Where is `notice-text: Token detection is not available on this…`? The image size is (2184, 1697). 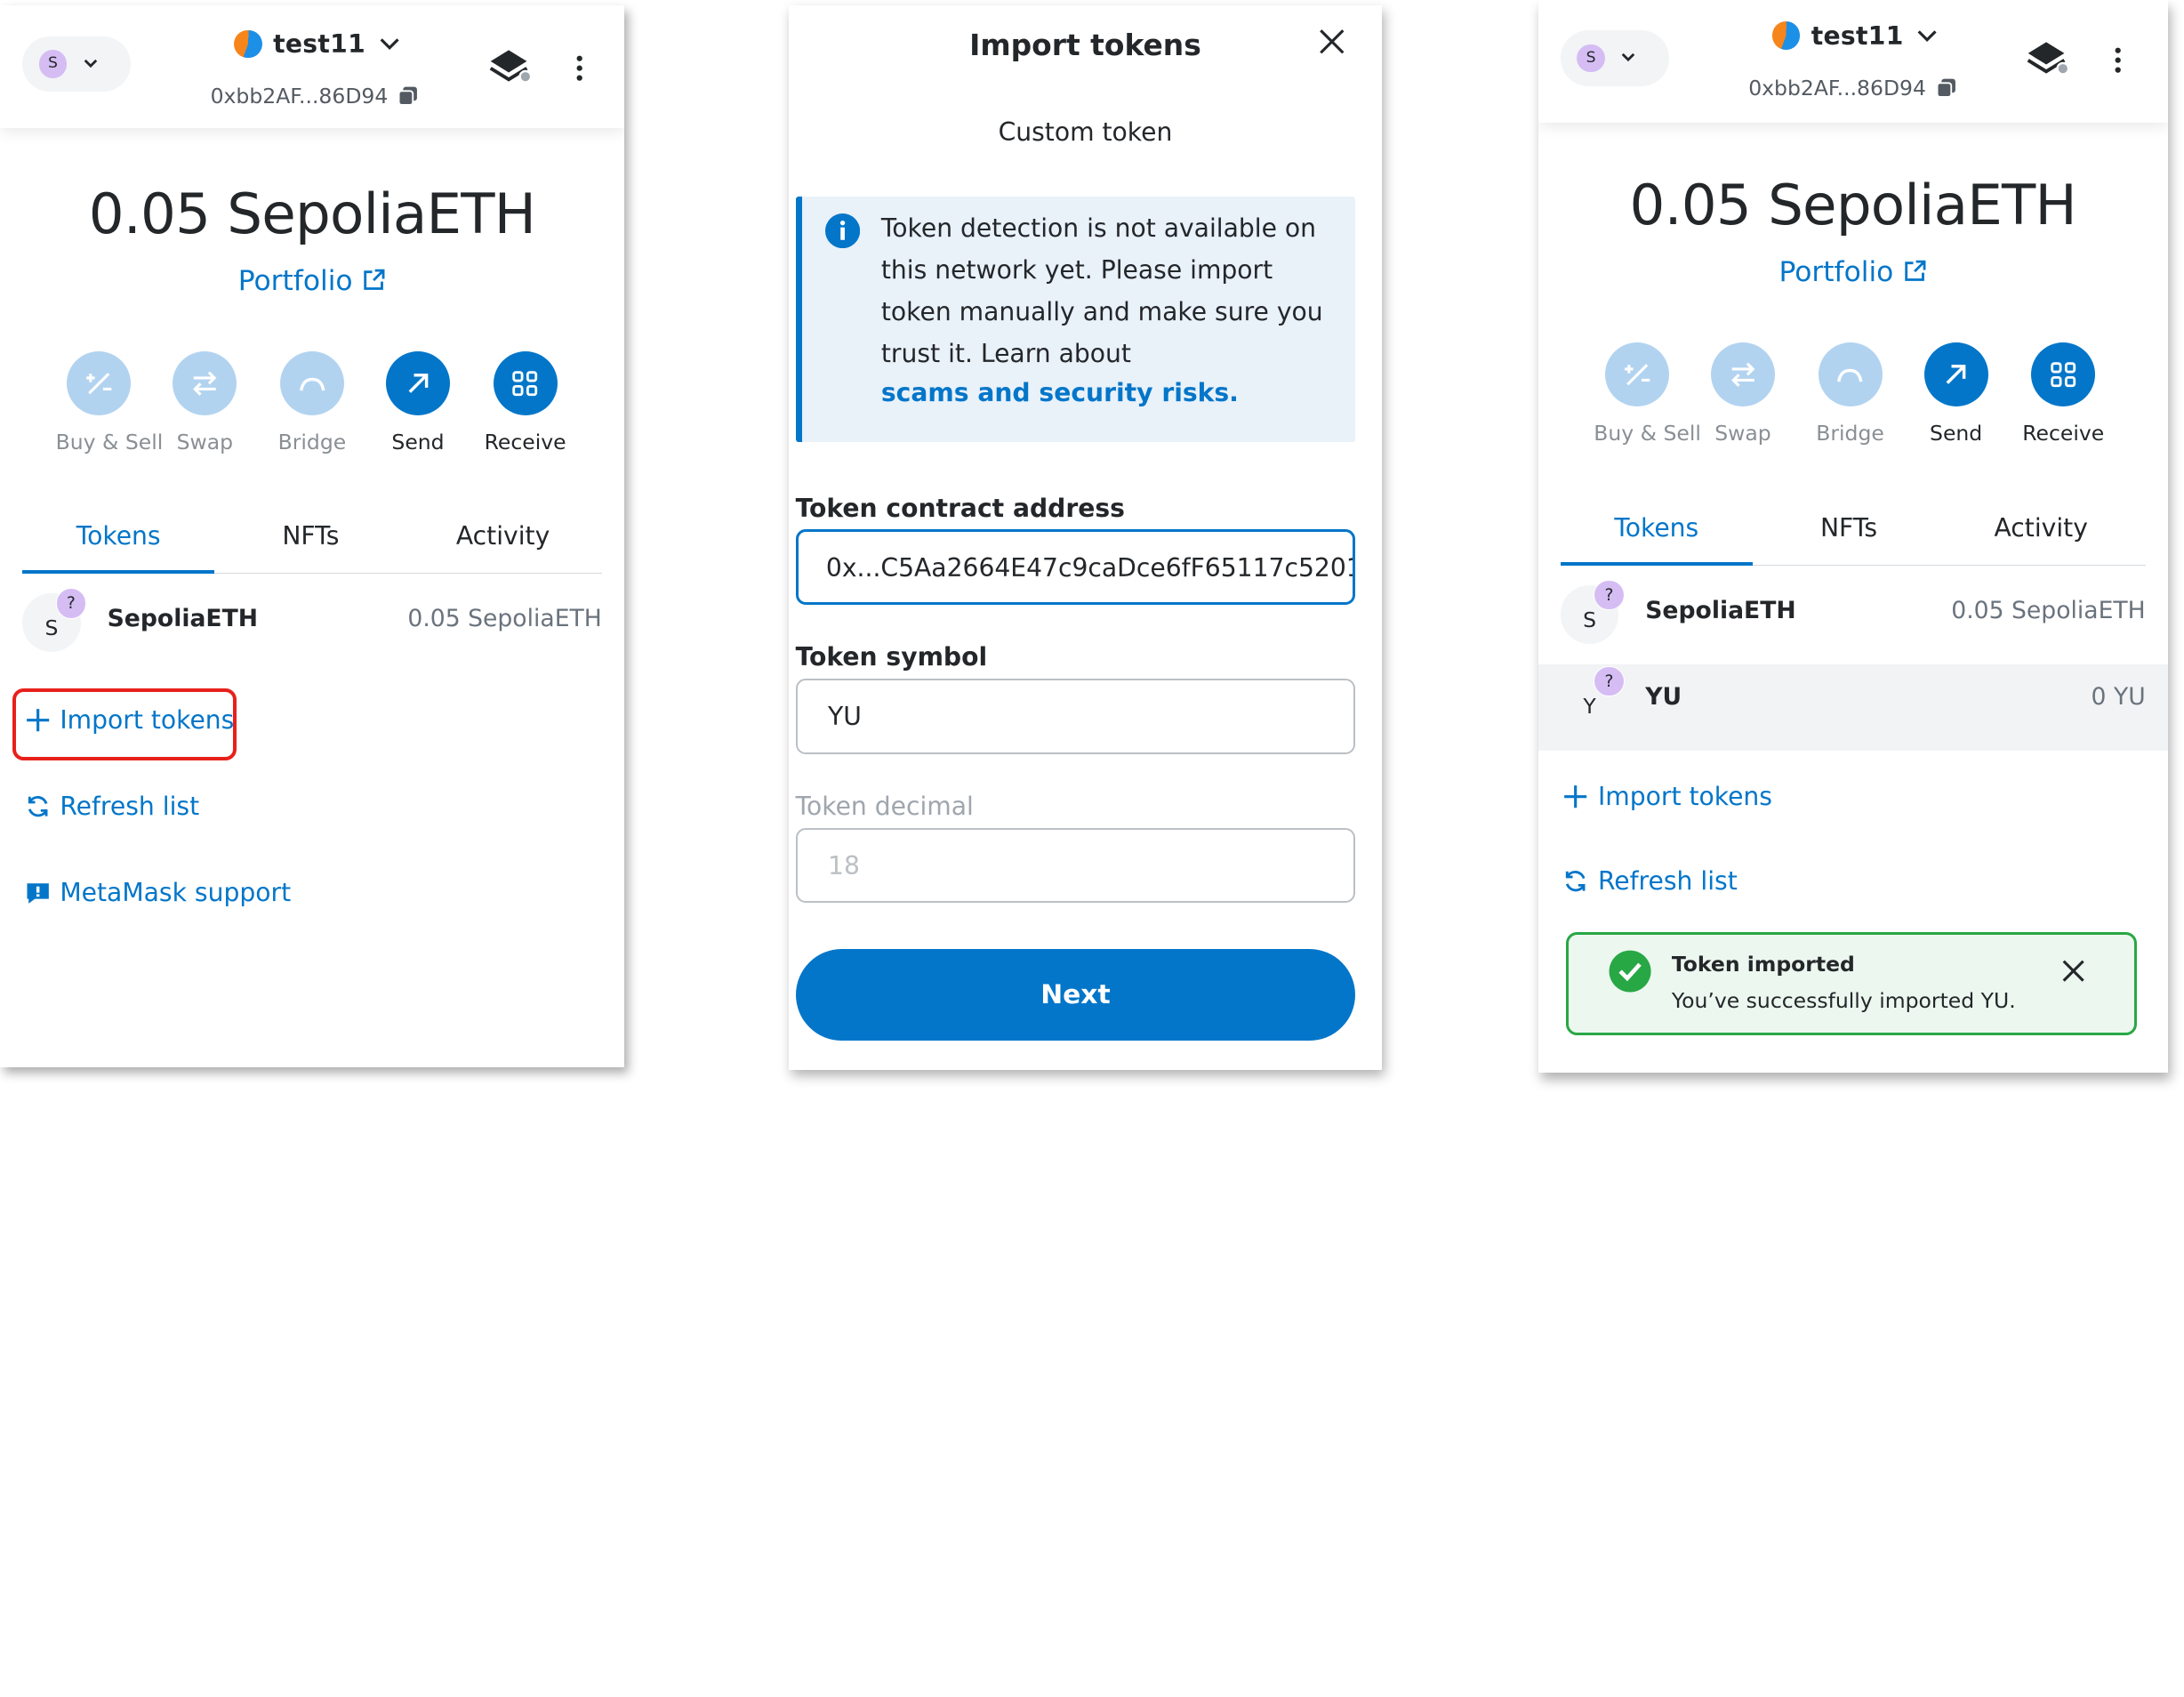 notice-text: Token detection is not available on this… is located at coordinates (1101, 291).